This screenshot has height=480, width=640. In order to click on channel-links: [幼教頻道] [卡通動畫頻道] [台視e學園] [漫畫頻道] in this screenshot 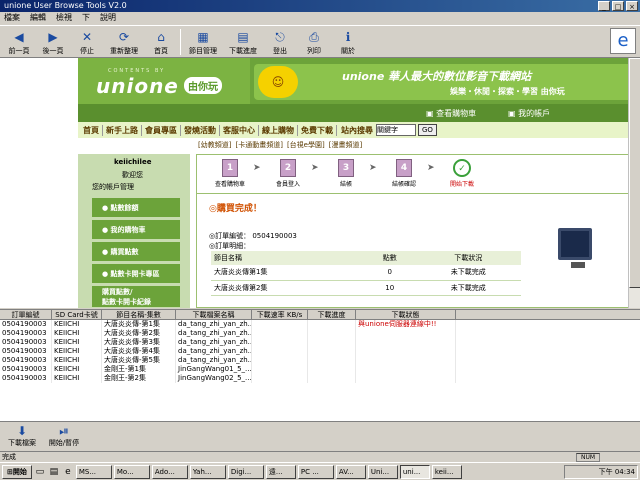, I will do `click(280, 145)`.